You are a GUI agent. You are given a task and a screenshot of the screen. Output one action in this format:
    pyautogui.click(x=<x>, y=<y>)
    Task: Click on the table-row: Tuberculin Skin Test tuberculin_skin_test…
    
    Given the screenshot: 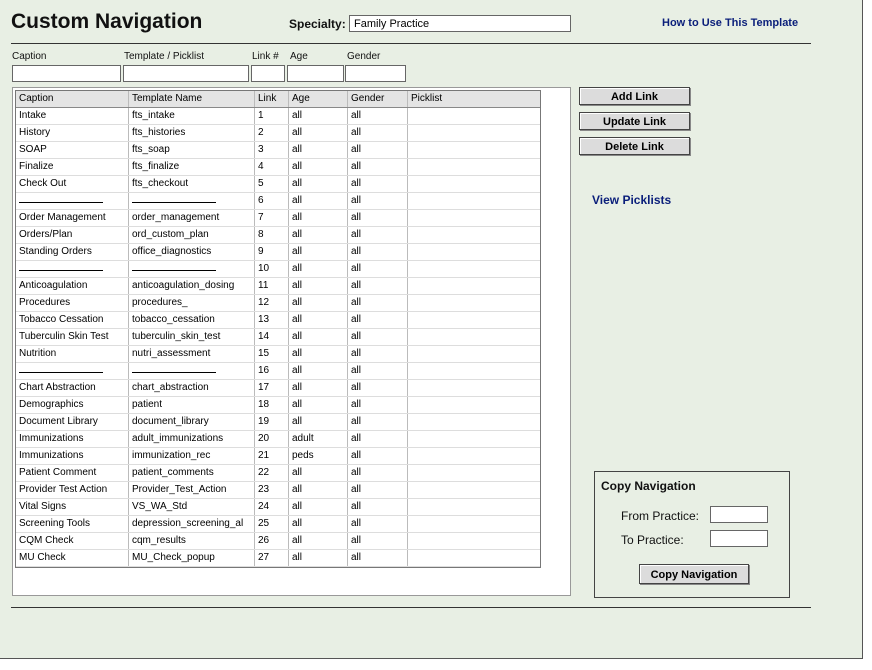 What is the action you would take?
    pyautogui.click(x=278, y=337)
    